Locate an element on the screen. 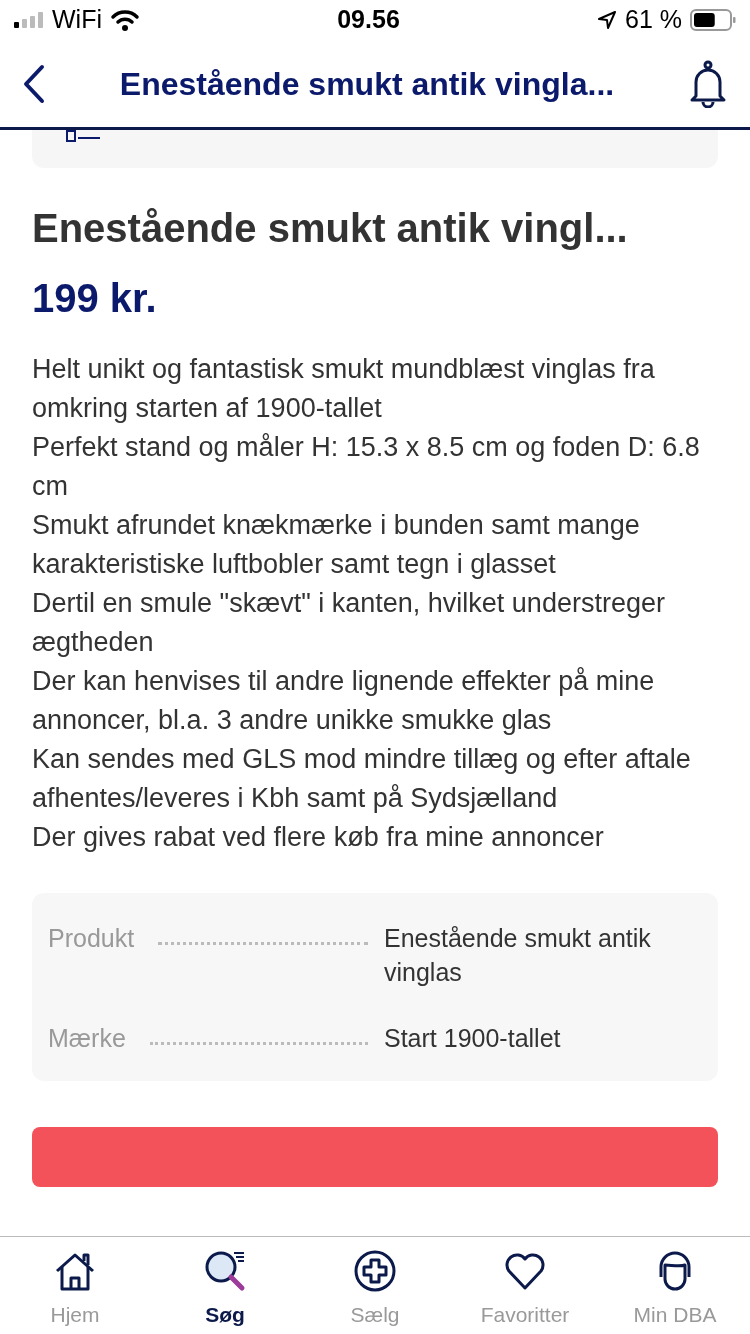  bell-icon is located at coordinates (708, 83).